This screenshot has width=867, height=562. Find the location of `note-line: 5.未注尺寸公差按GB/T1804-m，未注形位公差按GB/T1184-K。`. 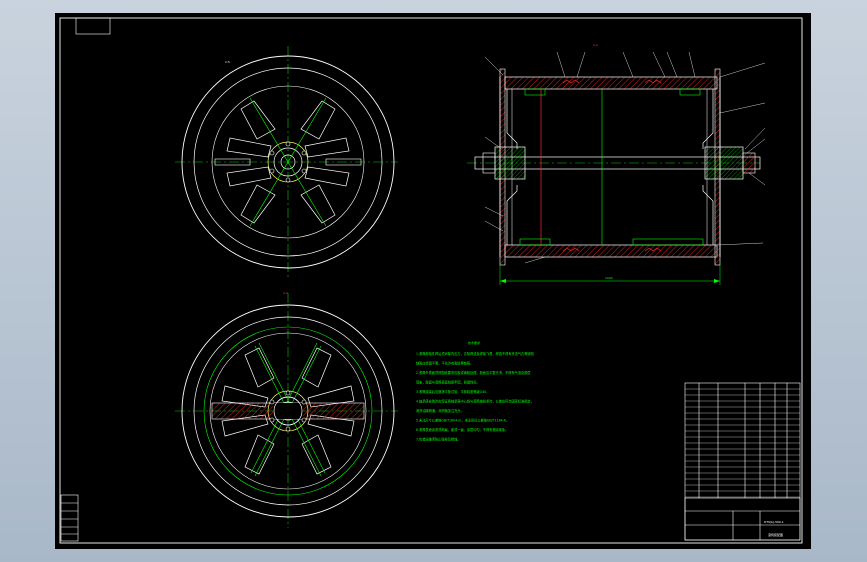

note-line: 5.未注尺寸公差按GB/T1804-m，未注形位公差按GB/T1184-K。 is located at coordinates (462, 420).